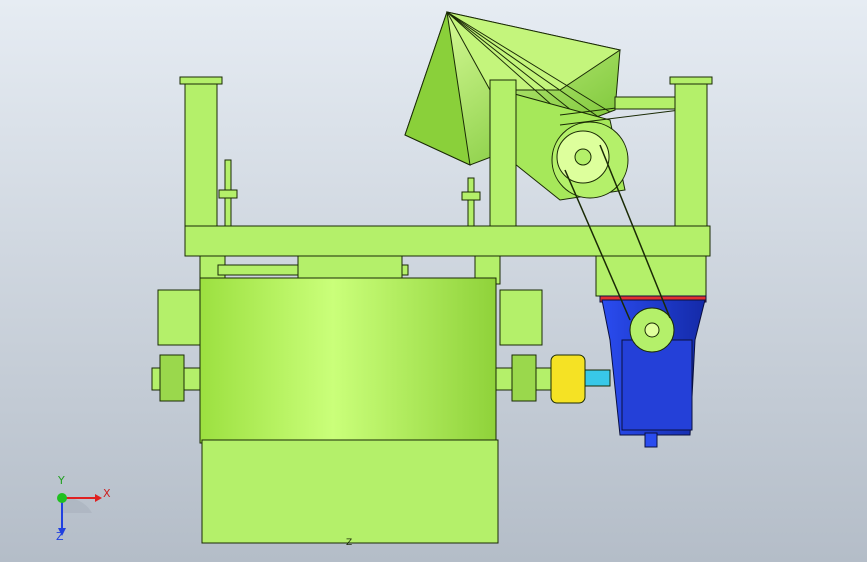  I want to click on top-crossbeam, so click(447, 241).